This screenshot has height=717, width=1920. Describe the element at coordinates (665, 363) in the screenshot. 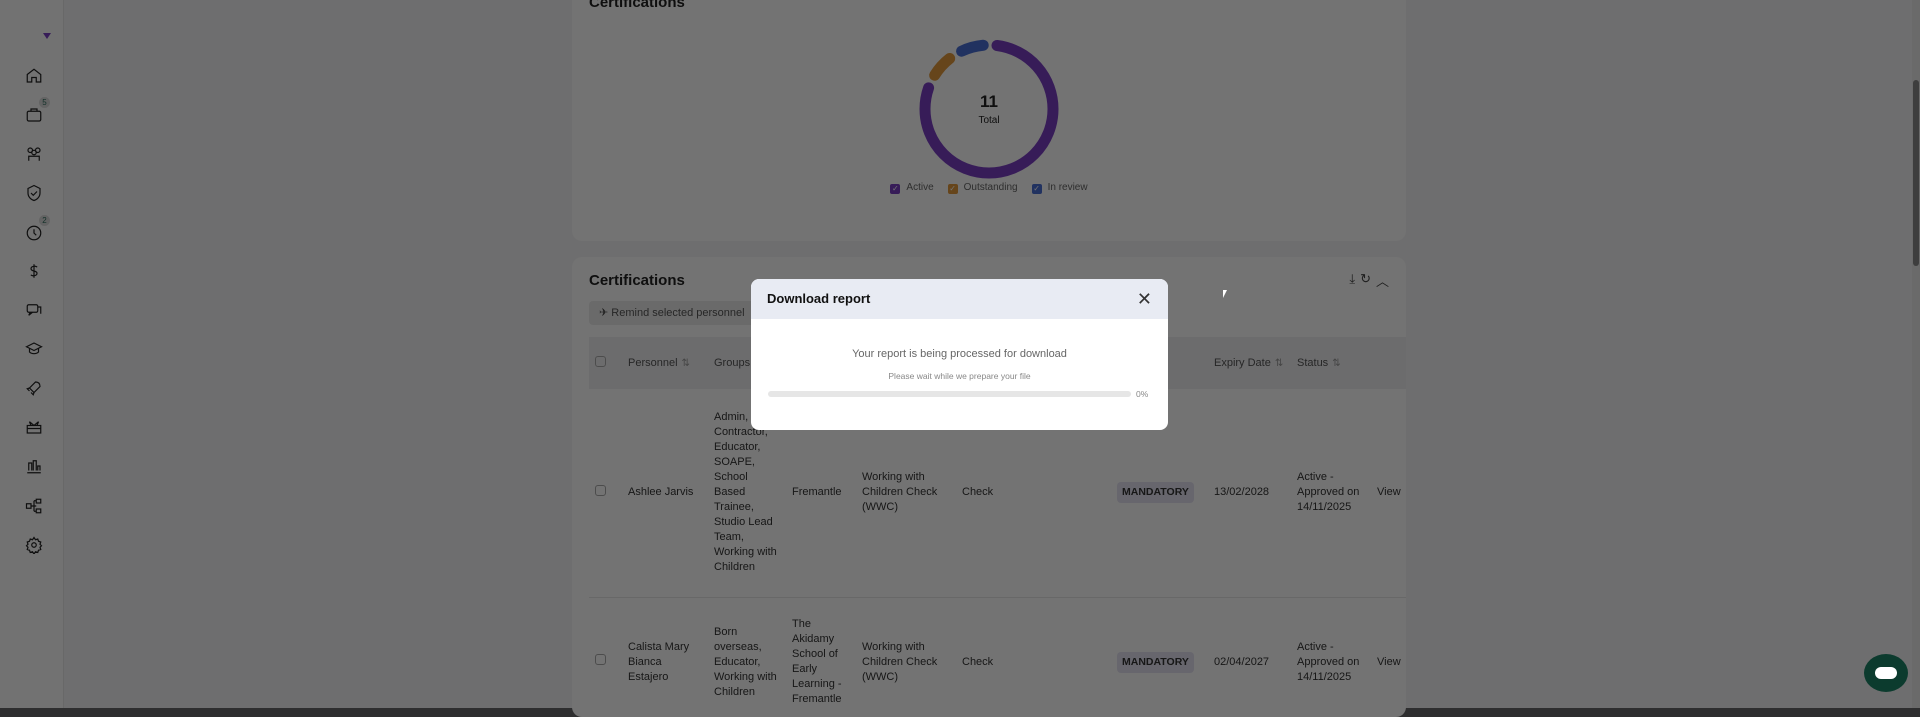

I see `header-personnel: Personnel ⇅` at that location.